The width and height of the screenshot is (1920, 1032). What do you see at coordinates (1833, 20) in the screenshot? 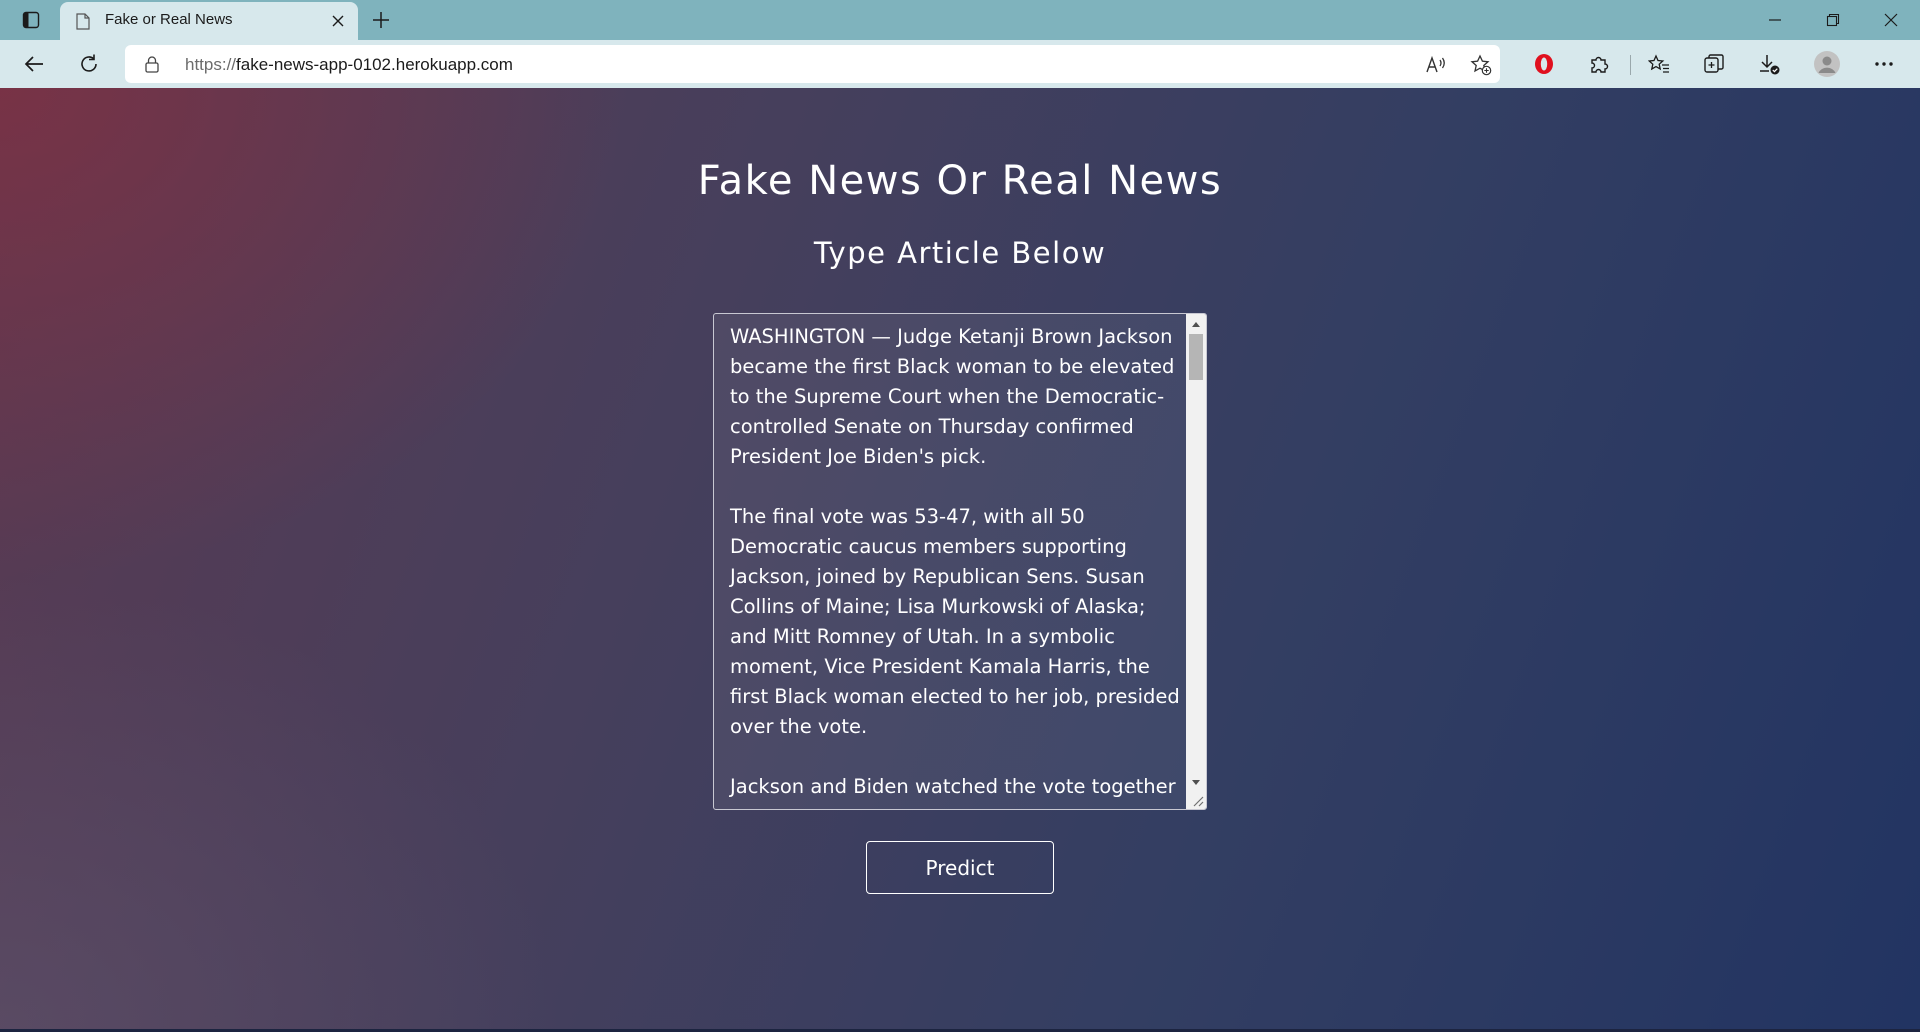
I see `restore-icon` at bounding box center [1833, 20].